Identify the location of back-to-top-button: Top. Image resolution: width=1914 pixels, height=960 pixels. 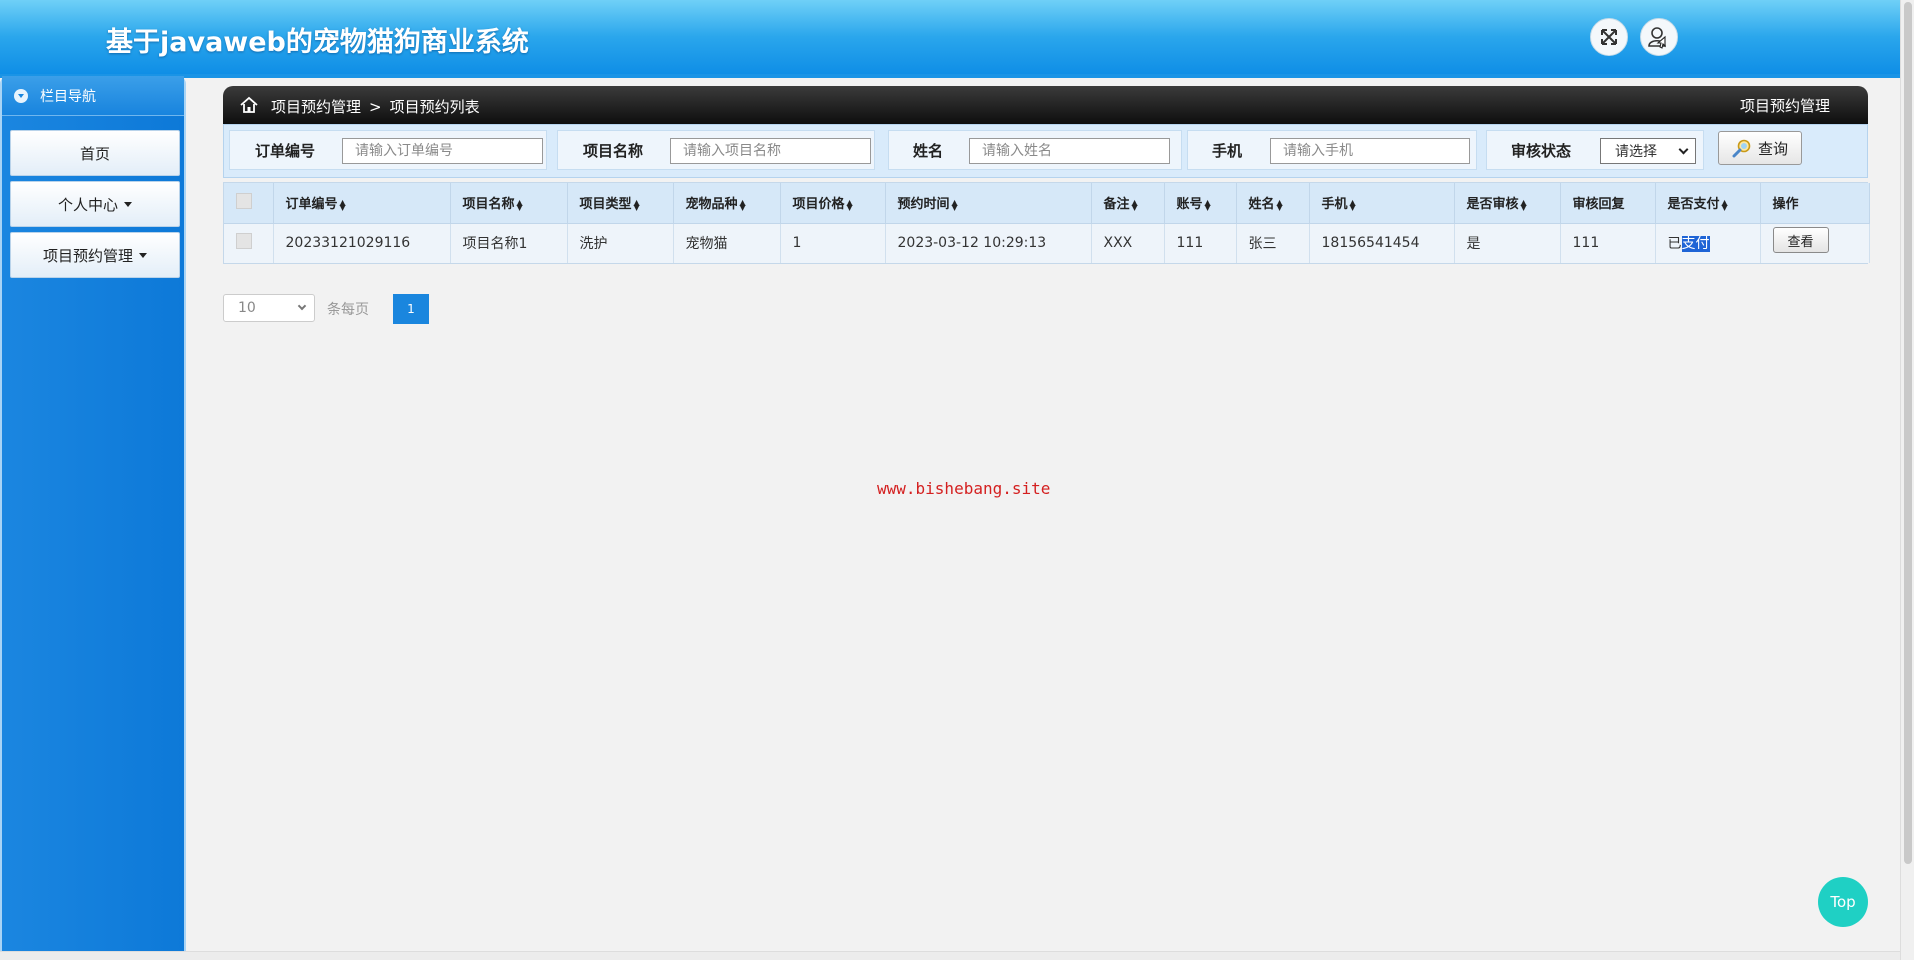
(1843, 902).